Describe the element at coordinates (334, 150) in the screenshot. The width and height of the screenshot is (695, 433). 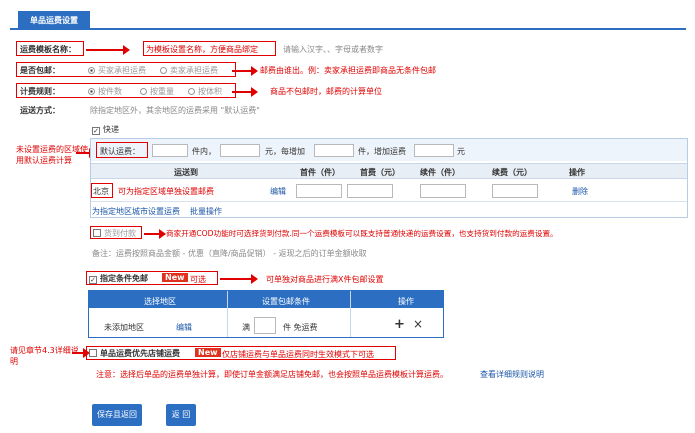
I see `default-fee-extra-count-input` at that location.